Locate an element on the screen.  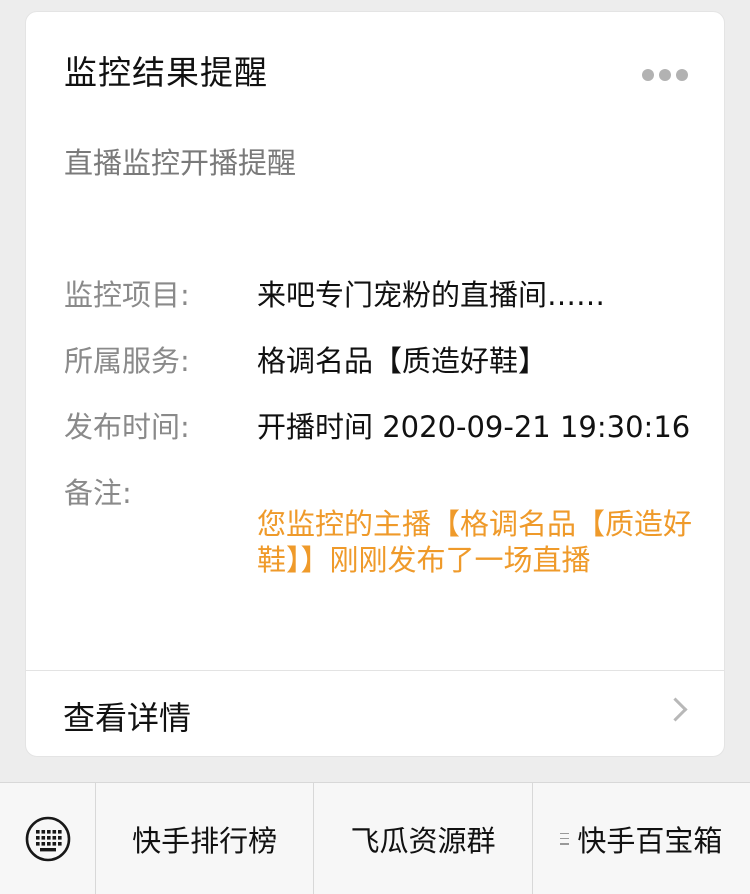
field-value-time: 开播时间 2020-09-21 19:30:16 is located at coordinates (474, 427).